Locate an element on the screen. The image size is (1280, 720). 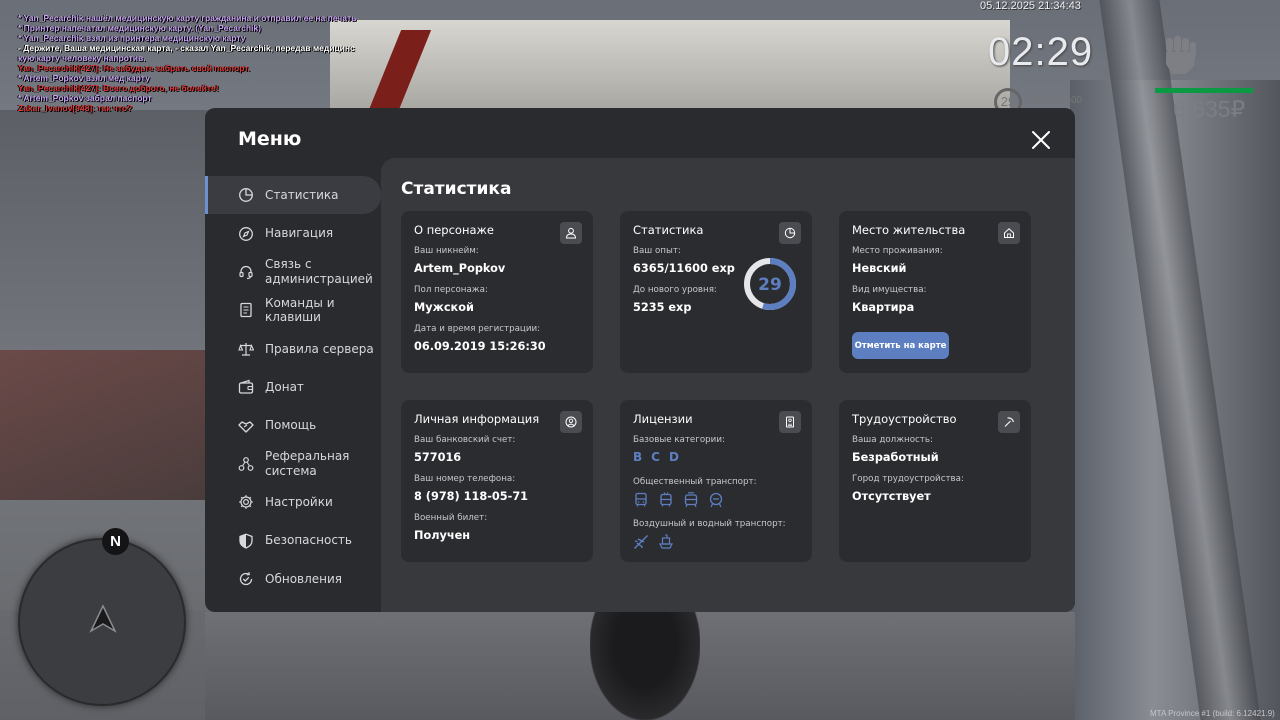
content-title: Статистика is located at coordinates (456, 189).